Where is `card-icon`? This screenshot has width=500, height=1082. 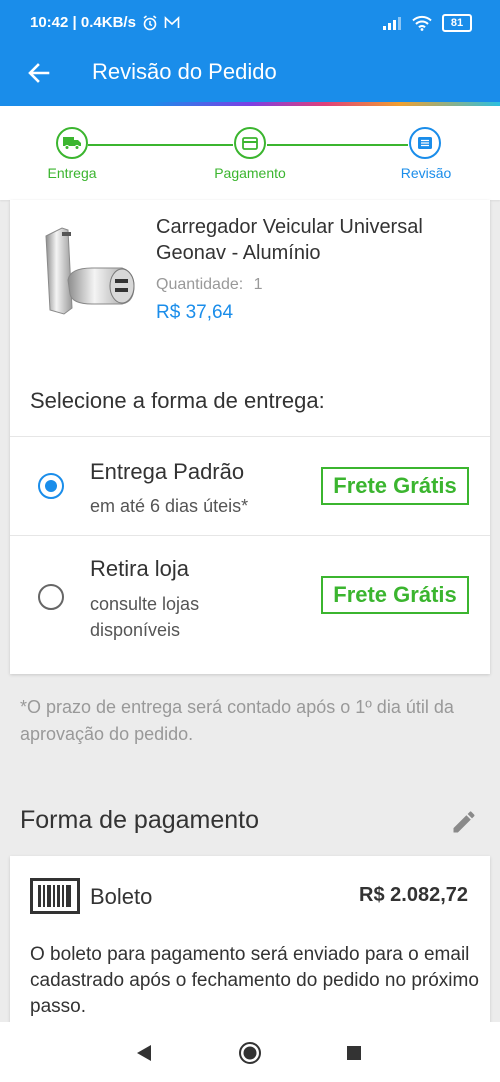 card-icon is located at coordinates (250, 143).